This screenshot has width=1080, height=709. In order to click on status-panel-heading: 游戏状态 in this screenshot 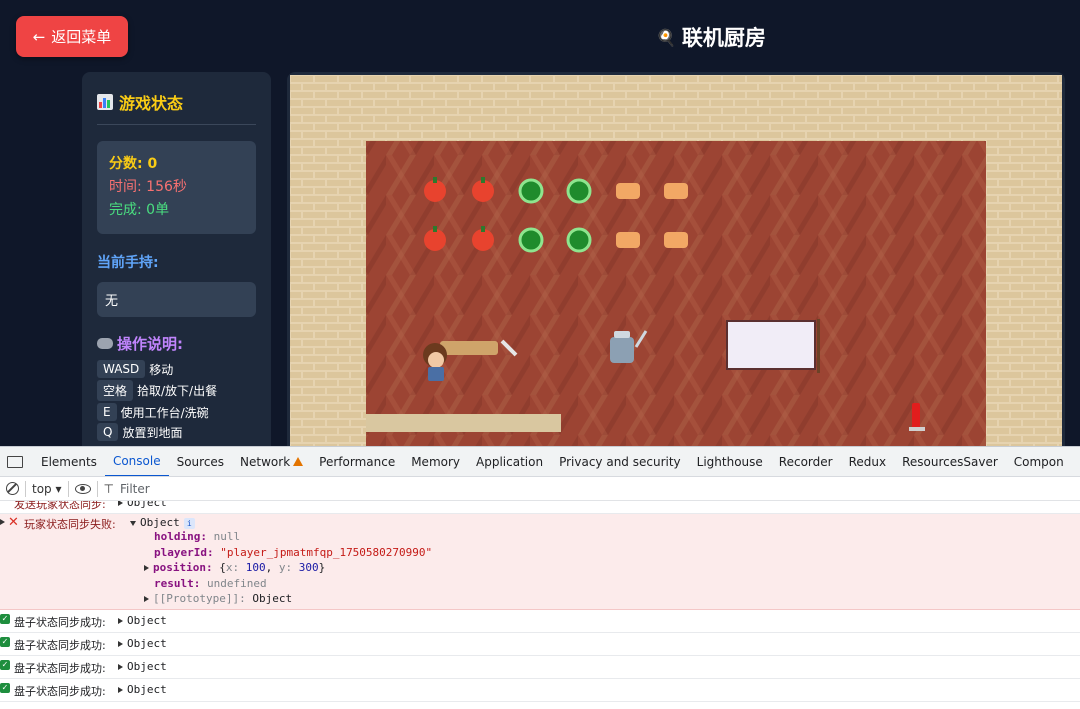, I will do `click(176, 107)`.